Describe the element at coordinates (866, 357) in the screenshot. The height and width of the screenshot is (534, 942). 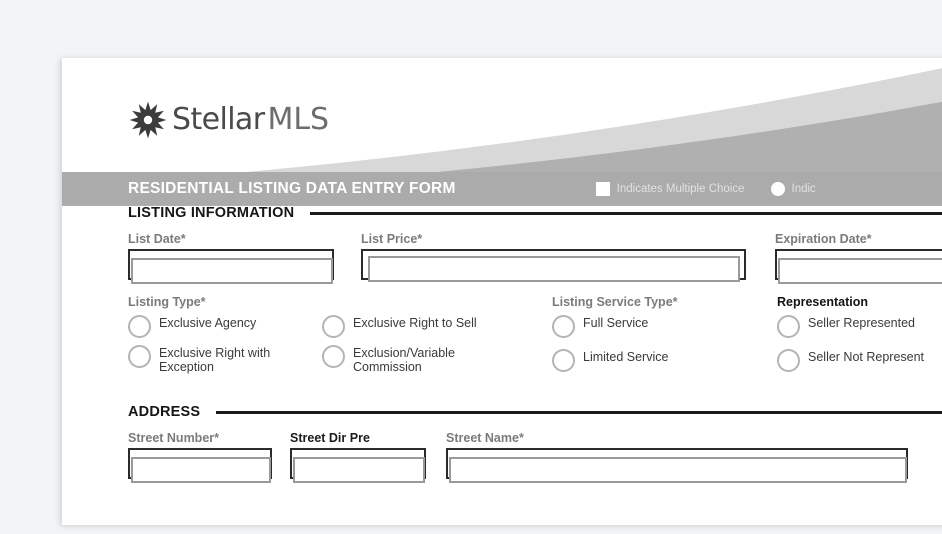
I see `radio-label: Seller Not Represent` at that location.